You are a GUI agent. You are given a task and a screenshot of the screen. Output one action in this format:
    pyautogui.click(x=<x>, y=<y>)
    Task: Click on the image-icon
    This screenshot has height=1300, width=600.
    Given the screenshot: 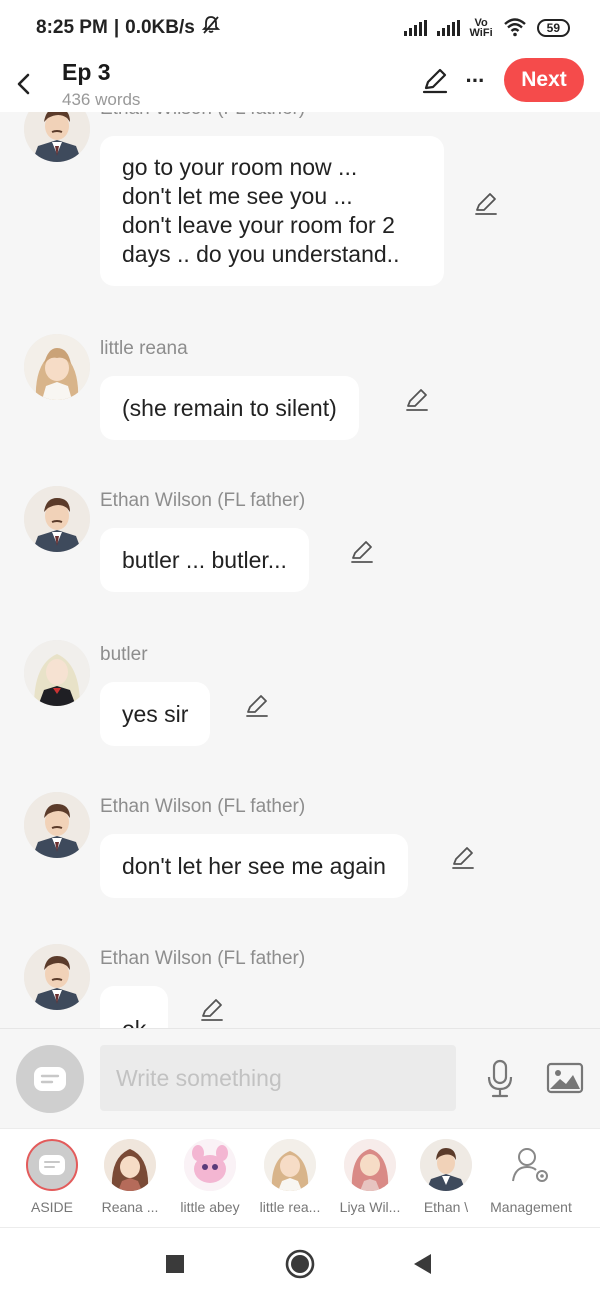 What is the action you would take?
    pyautogui.click(x=565, y=1078)
    